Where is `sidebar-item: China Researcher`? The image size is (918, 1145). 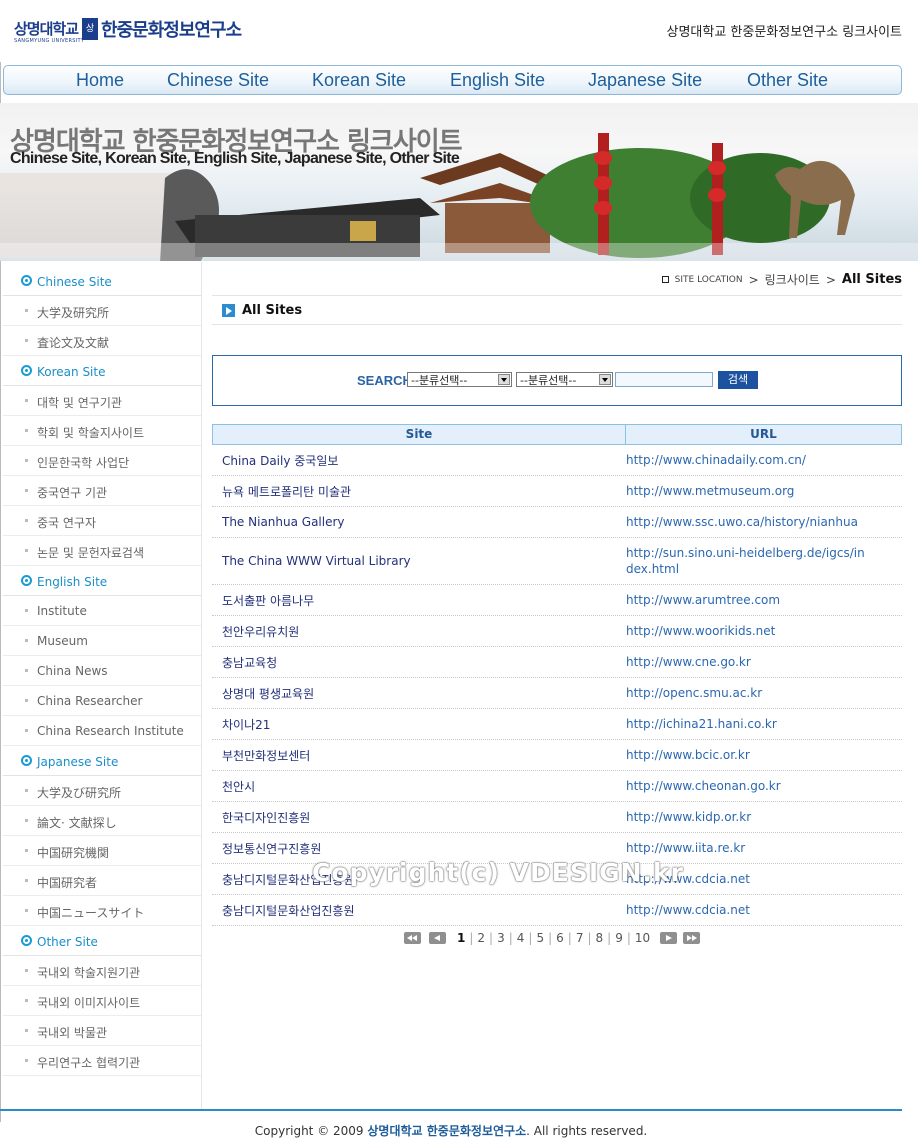
sidebar-item: China Researcher is located at coordinates (102, 701).